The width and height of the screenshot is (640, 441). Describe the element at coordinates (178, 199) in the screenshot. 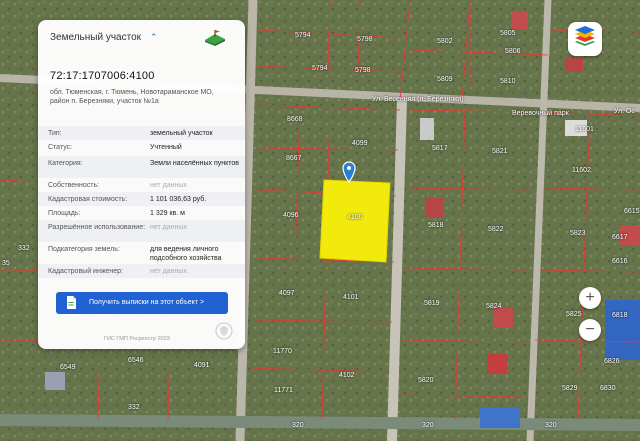

I see `row-value: 1 101 036,63 руб.` at that location.